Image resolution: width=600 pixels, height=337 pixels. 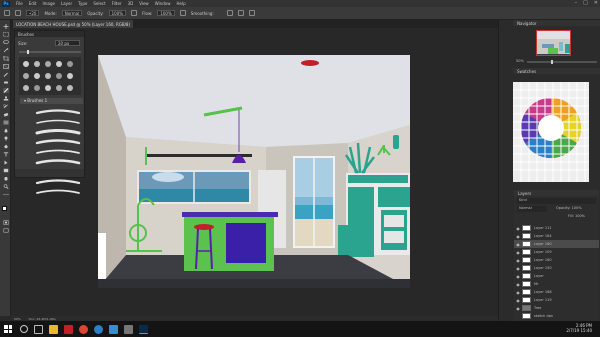 I want to click on blur-tool-icon, so click(x=6, y=130).